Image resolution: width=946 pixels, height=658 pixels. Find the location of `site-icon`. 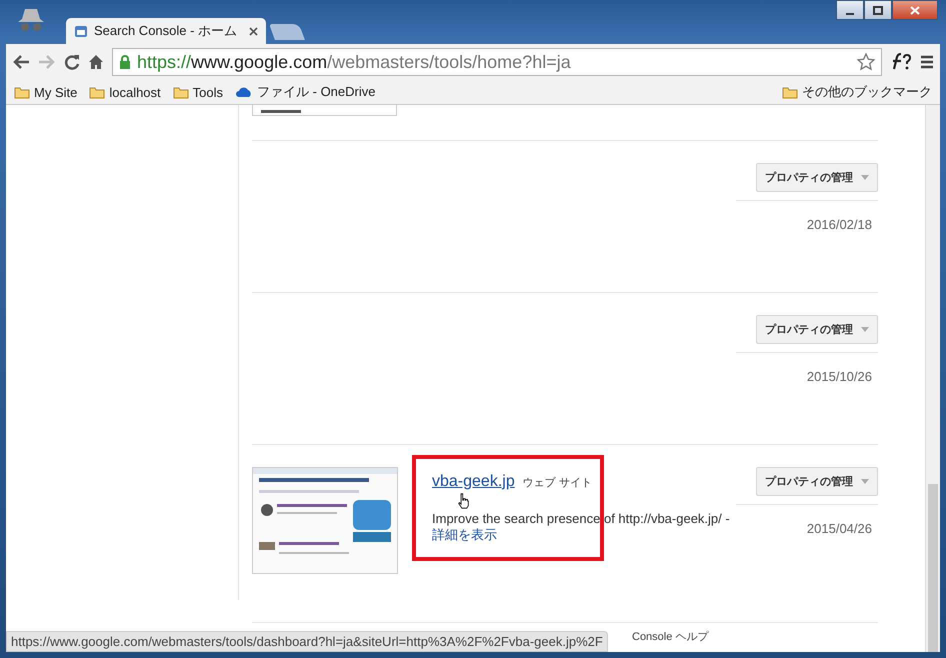

site-icon is located at coordinates (81, 31).